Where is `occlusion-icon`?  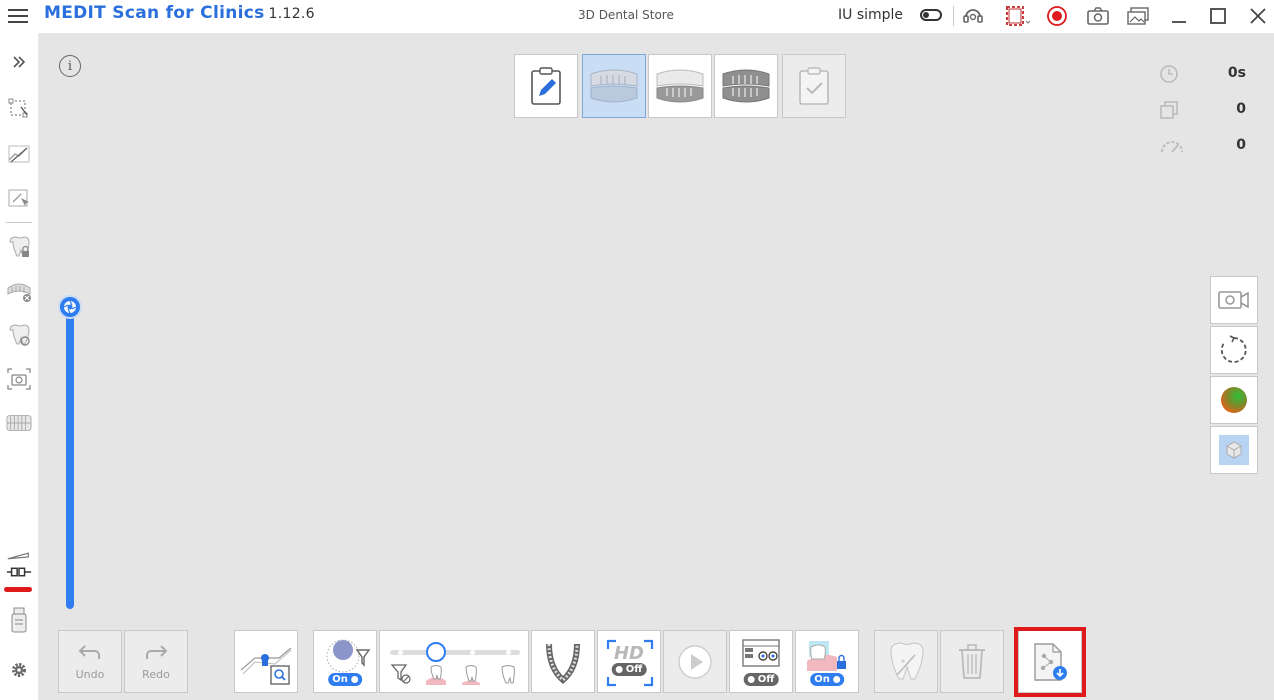
occlusion-icon is located at coordinates (746, 86).